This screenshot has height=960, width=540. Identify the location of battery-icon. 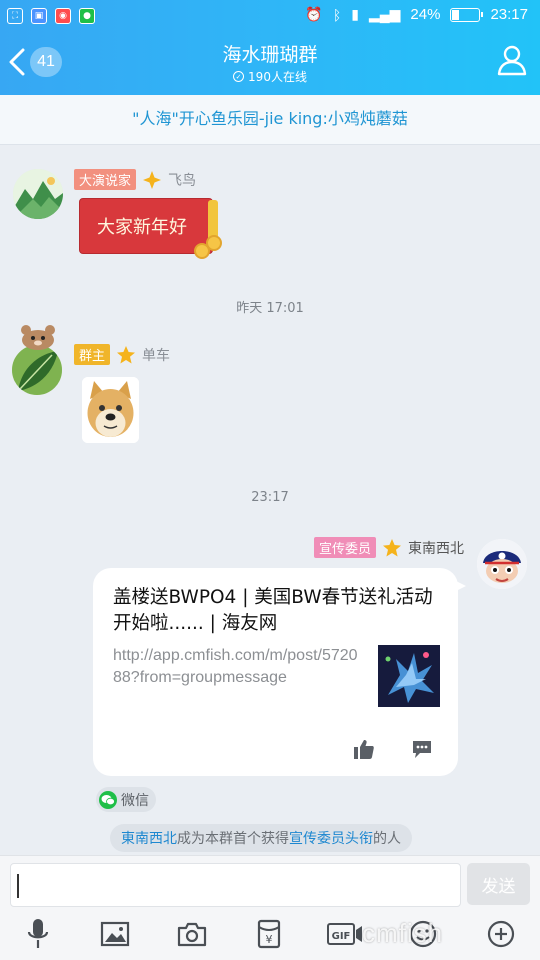
(467, 14).